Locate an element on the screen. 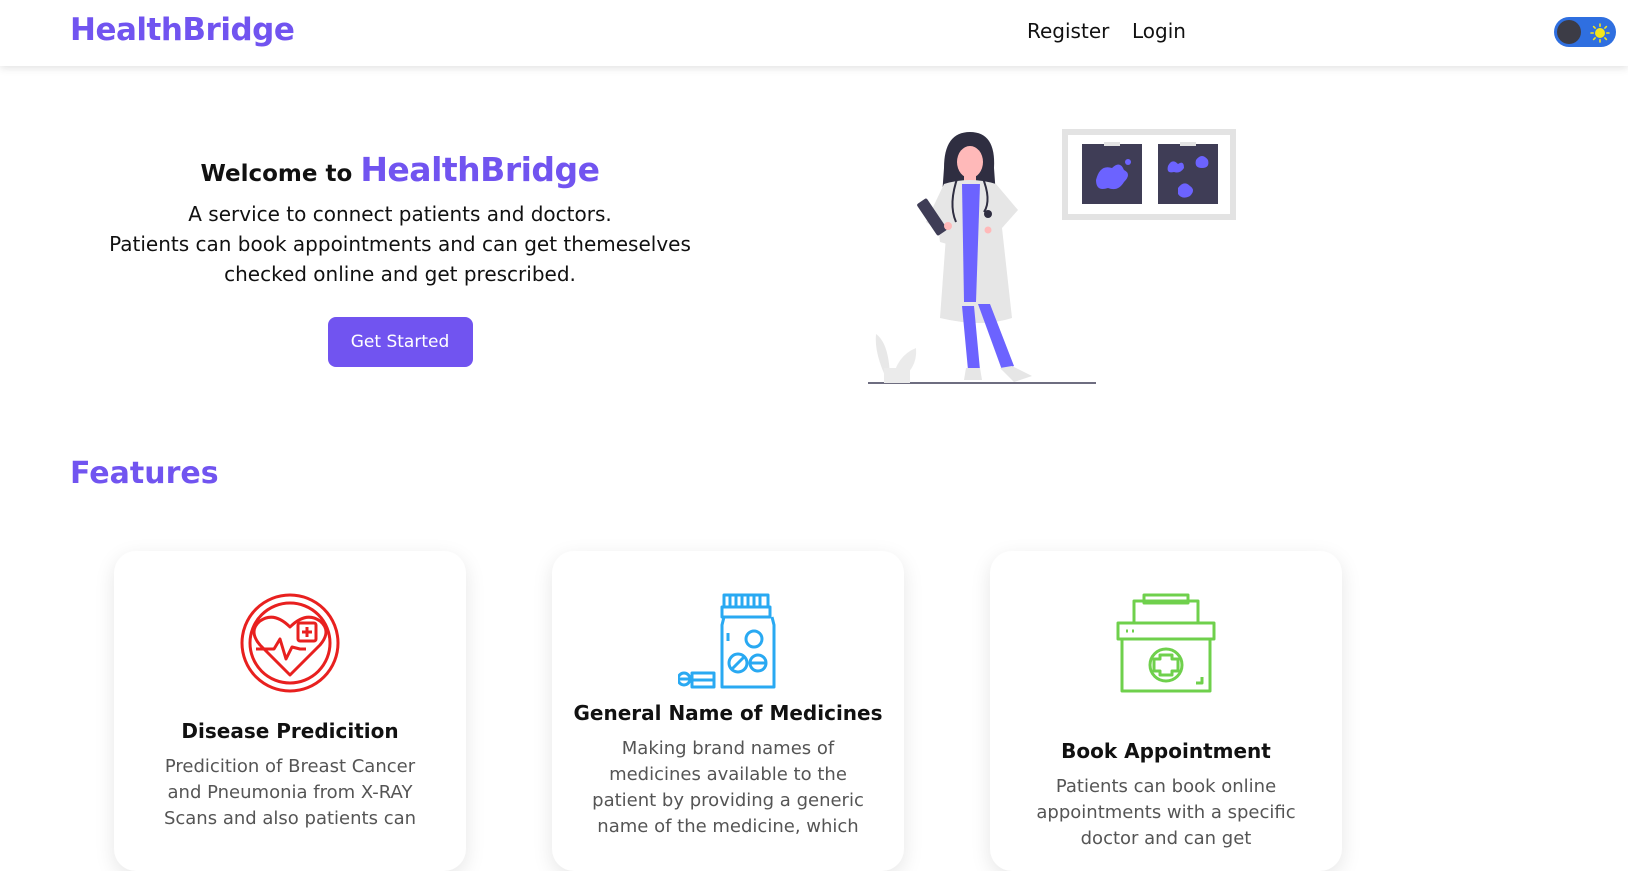 This screenshot has width=1628, height=871. features-title: Features is located at coordinates (144, 473).